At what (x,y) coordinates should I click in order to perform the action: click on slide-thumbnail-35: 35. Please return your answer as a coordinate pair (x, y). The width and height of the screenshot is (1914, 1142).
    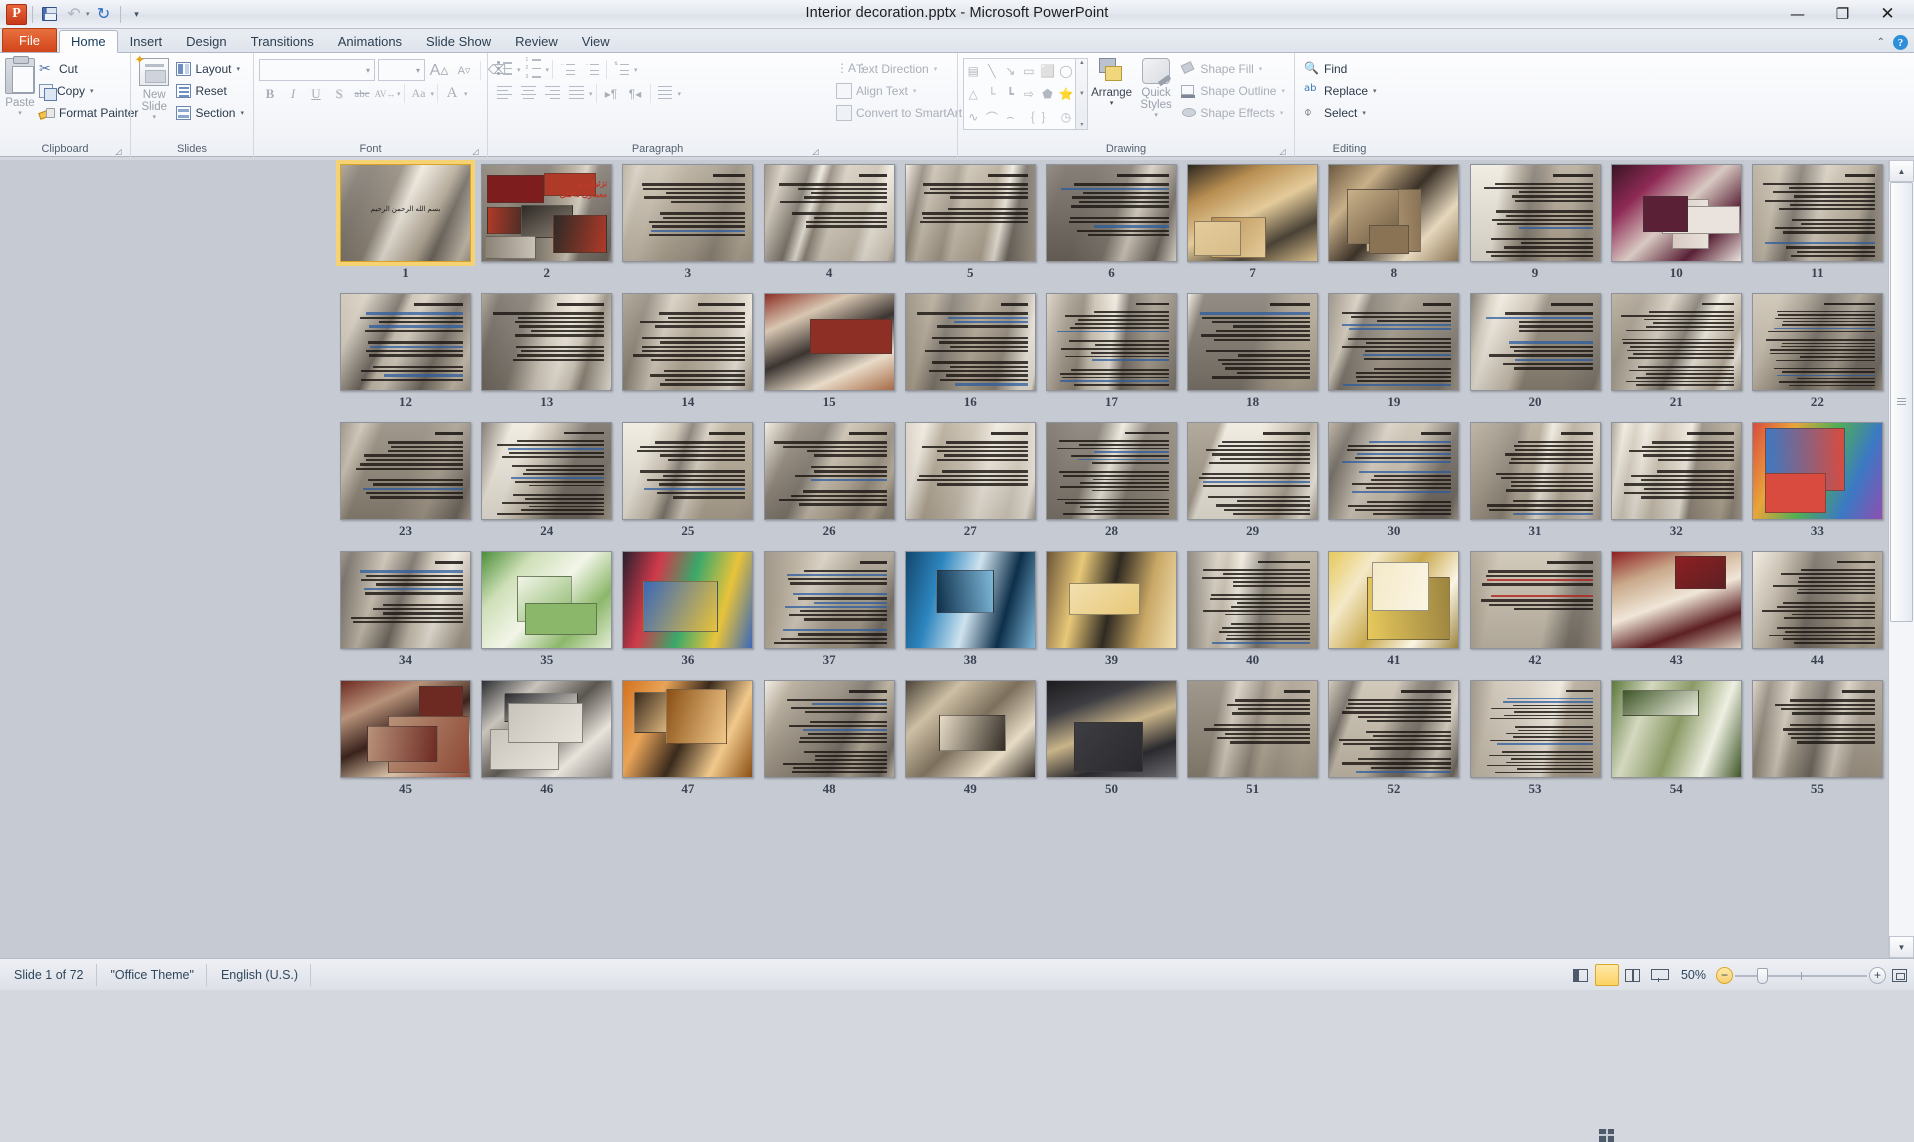
    Looking at the image, I should click on (546, 613).